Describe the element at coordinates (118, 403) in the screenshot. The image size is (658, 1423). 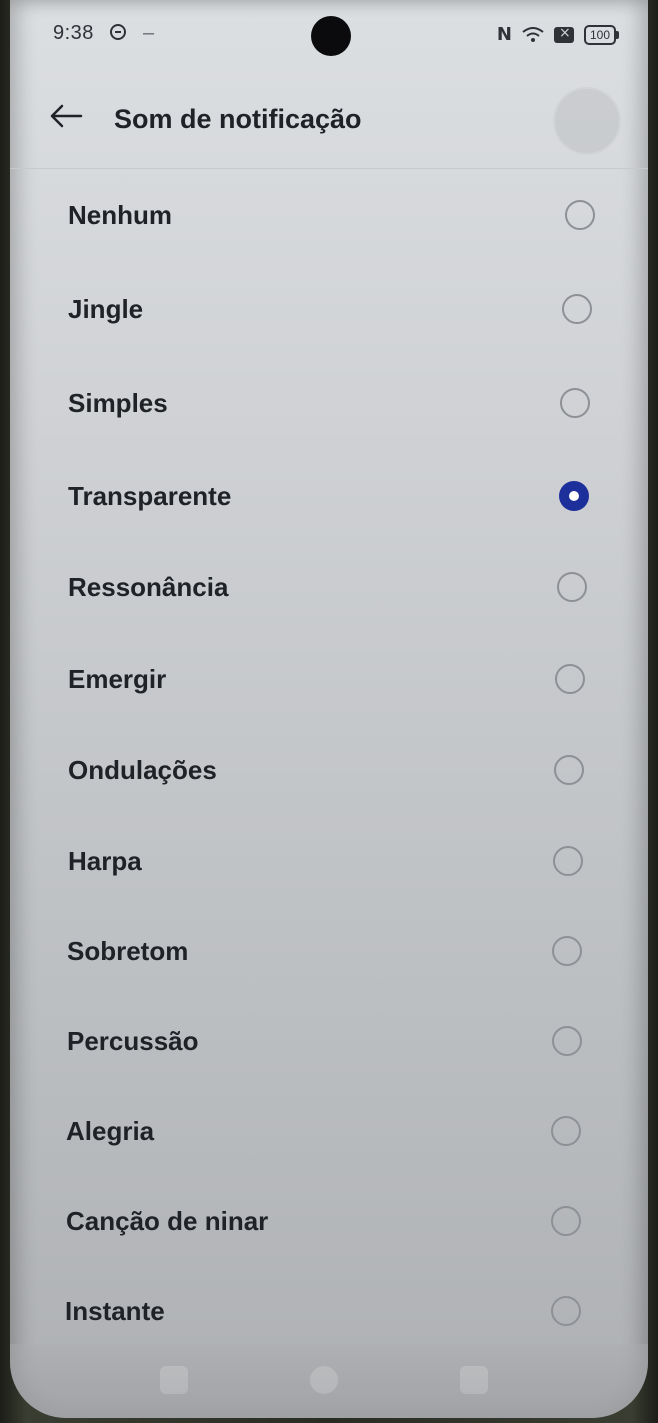
I see `option-label: Simples` at that location.